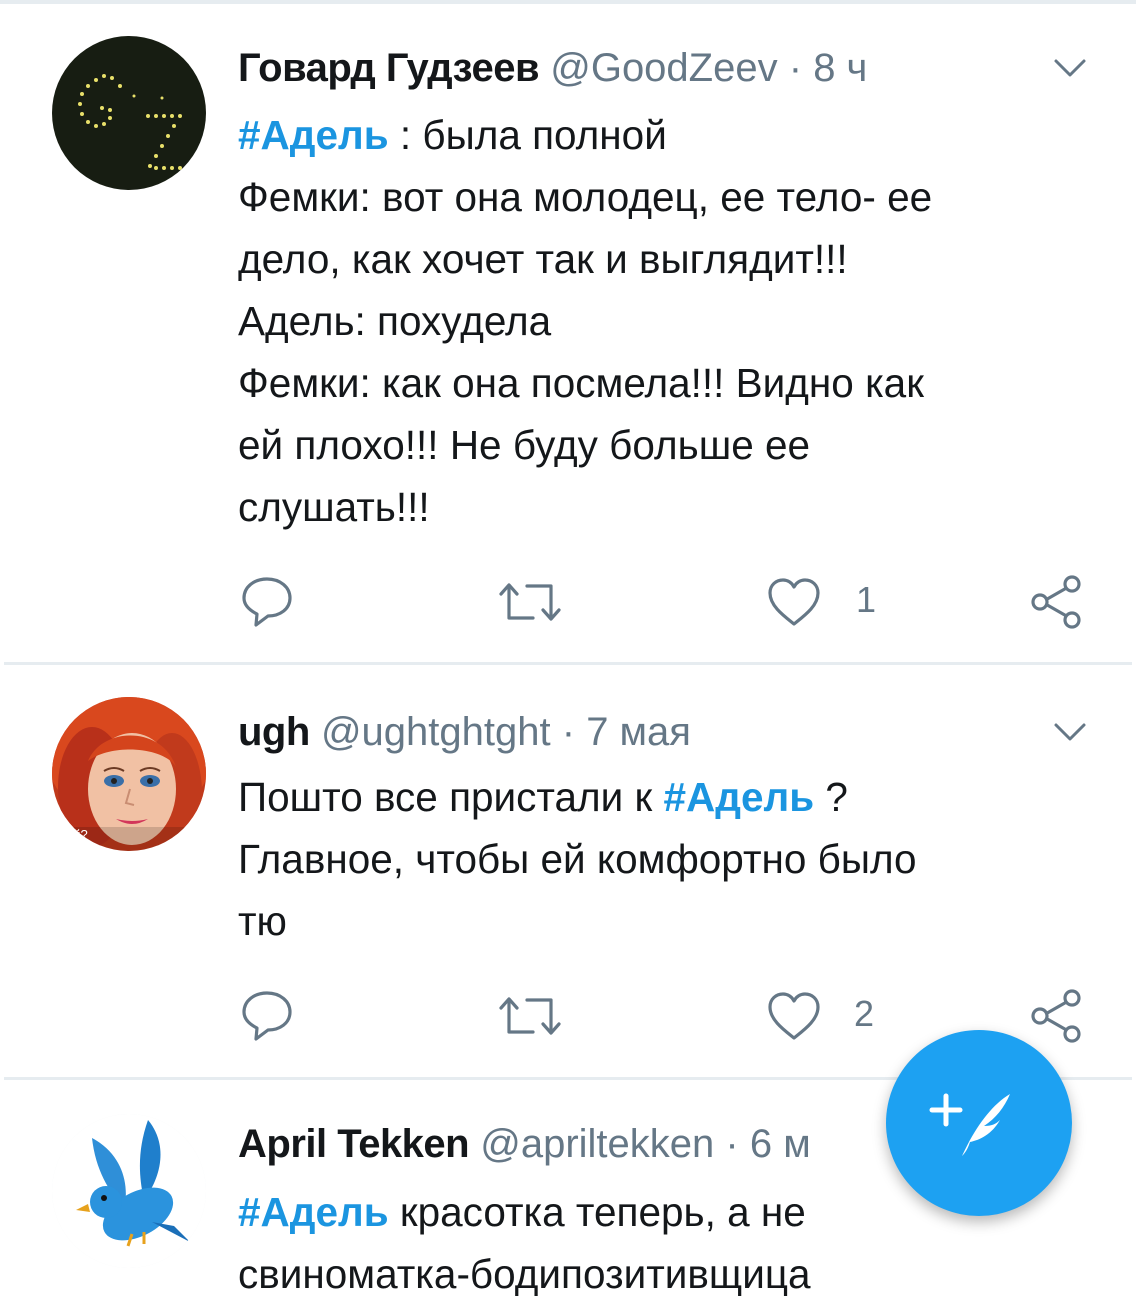 The height and width of the screenshot is (1305, 1136). I want to click on tweet-text-content: Пошто все пристали к, so click(451, 797).